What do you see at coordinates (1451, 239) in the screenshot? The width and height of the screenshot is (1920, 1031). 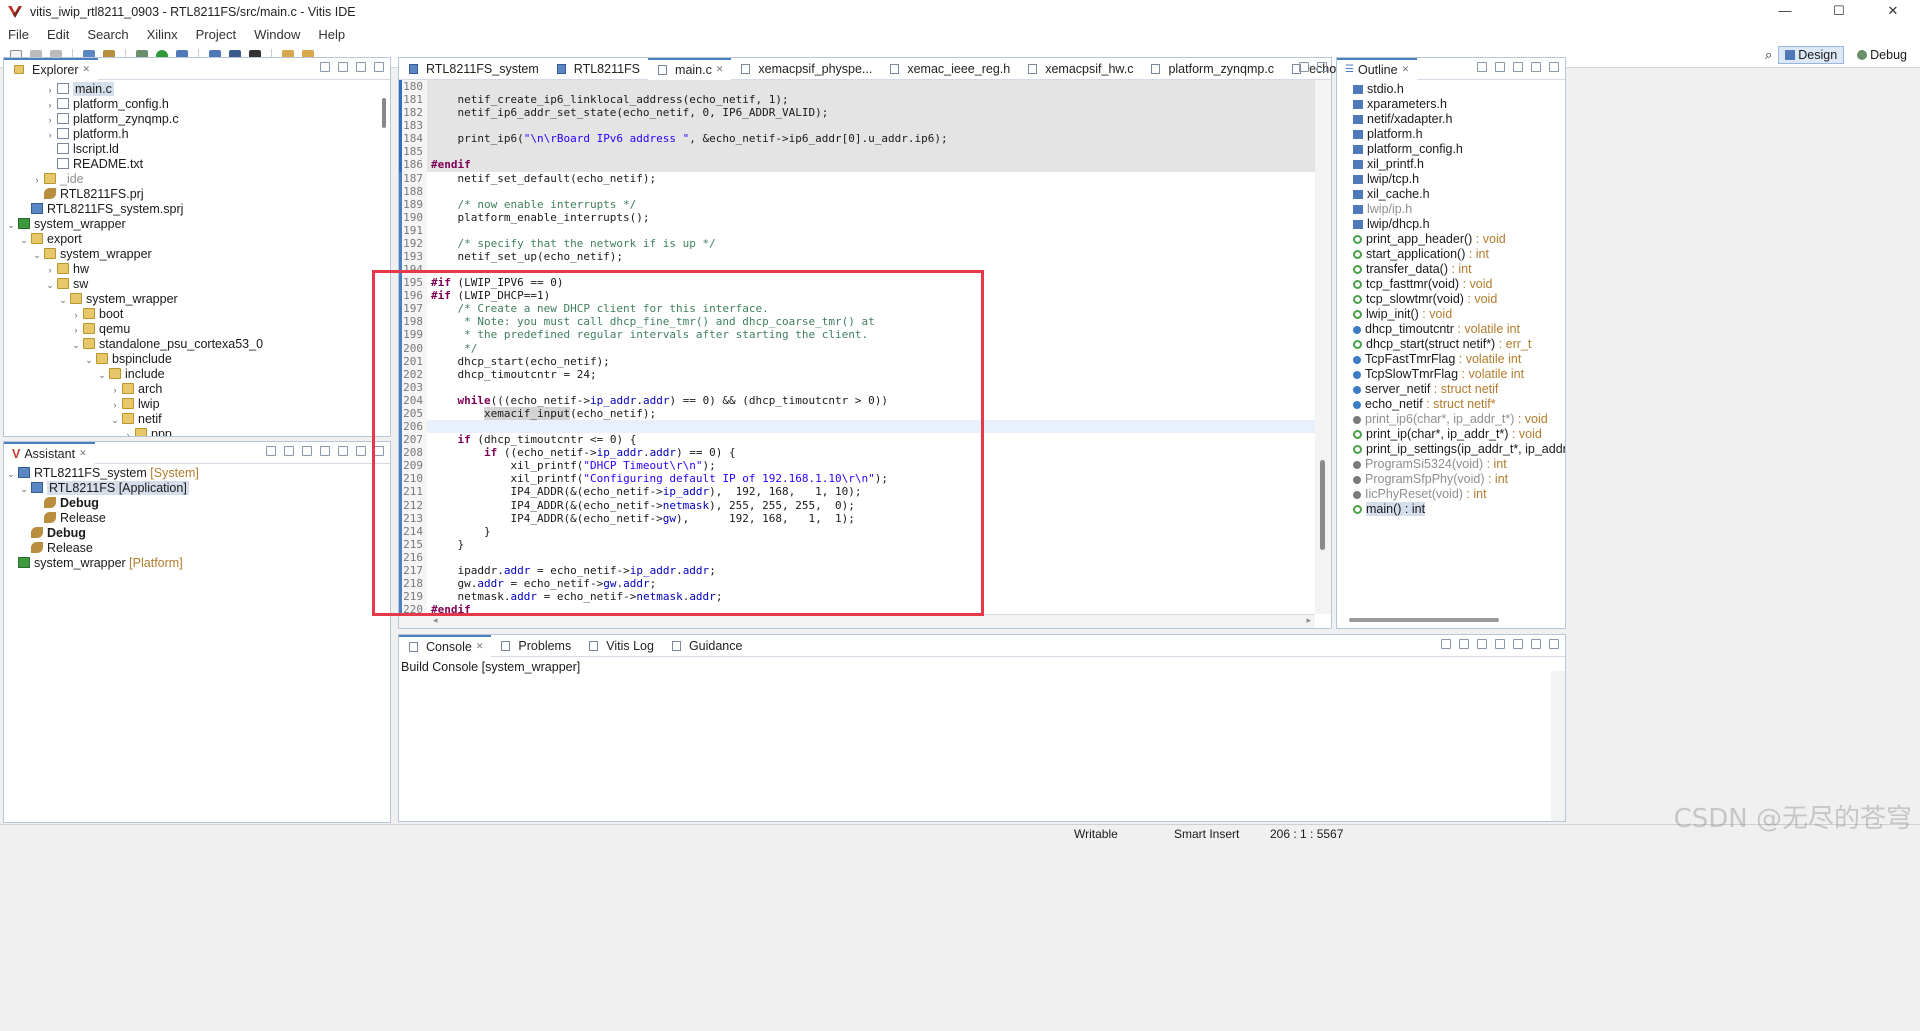 I see `outline-item: print_app_header() : void` at bounding box center [1451, 239].